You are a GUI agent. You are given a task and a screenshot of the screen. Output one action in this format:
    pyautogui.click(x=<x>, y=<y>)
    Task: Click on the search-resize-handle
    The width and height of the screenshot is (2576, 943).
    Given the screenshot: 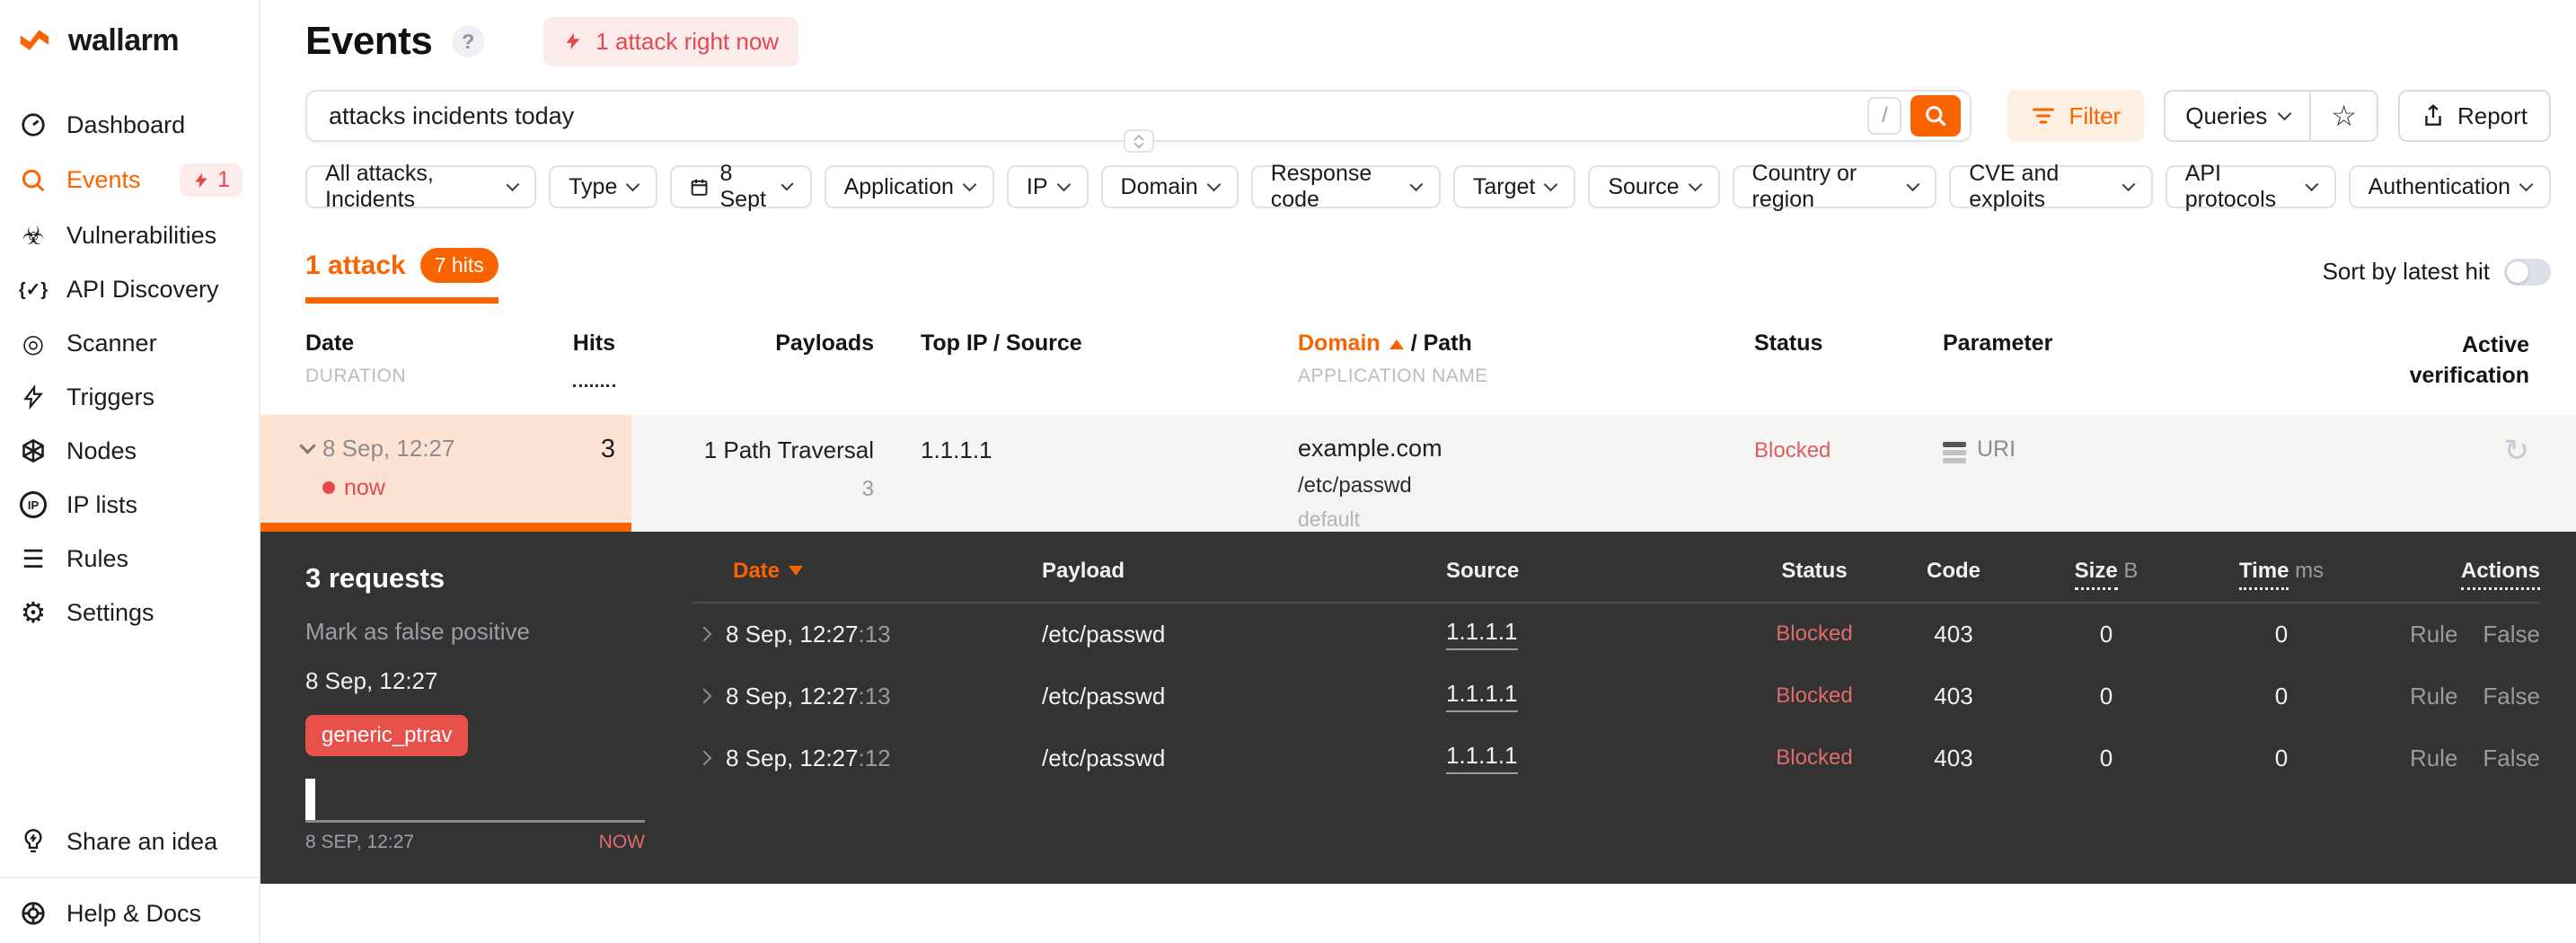 What is the action you would take?
    pyautogui.click(x=1138, y=141)
    